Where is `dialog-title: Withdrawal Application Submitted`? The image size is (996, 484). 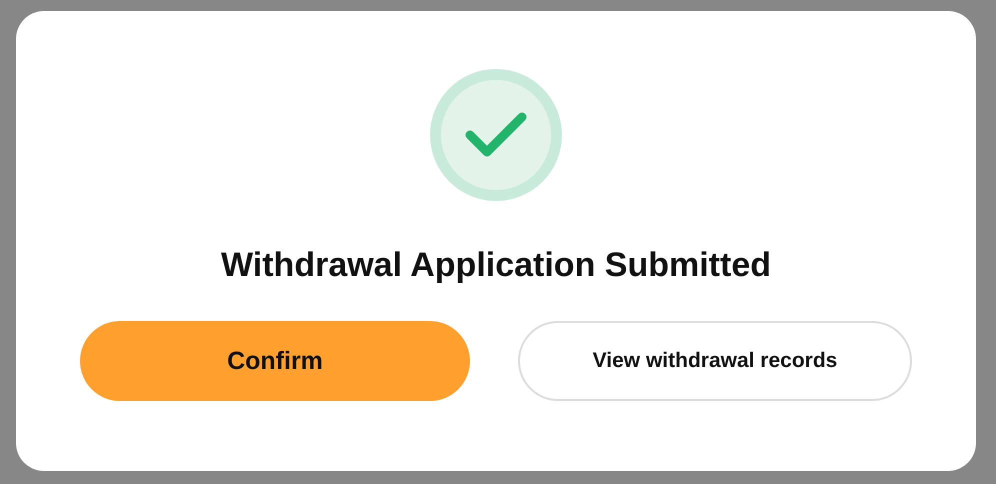 dialog-title: Withdrawal Application Submitted is located at coordinates (496, 265).